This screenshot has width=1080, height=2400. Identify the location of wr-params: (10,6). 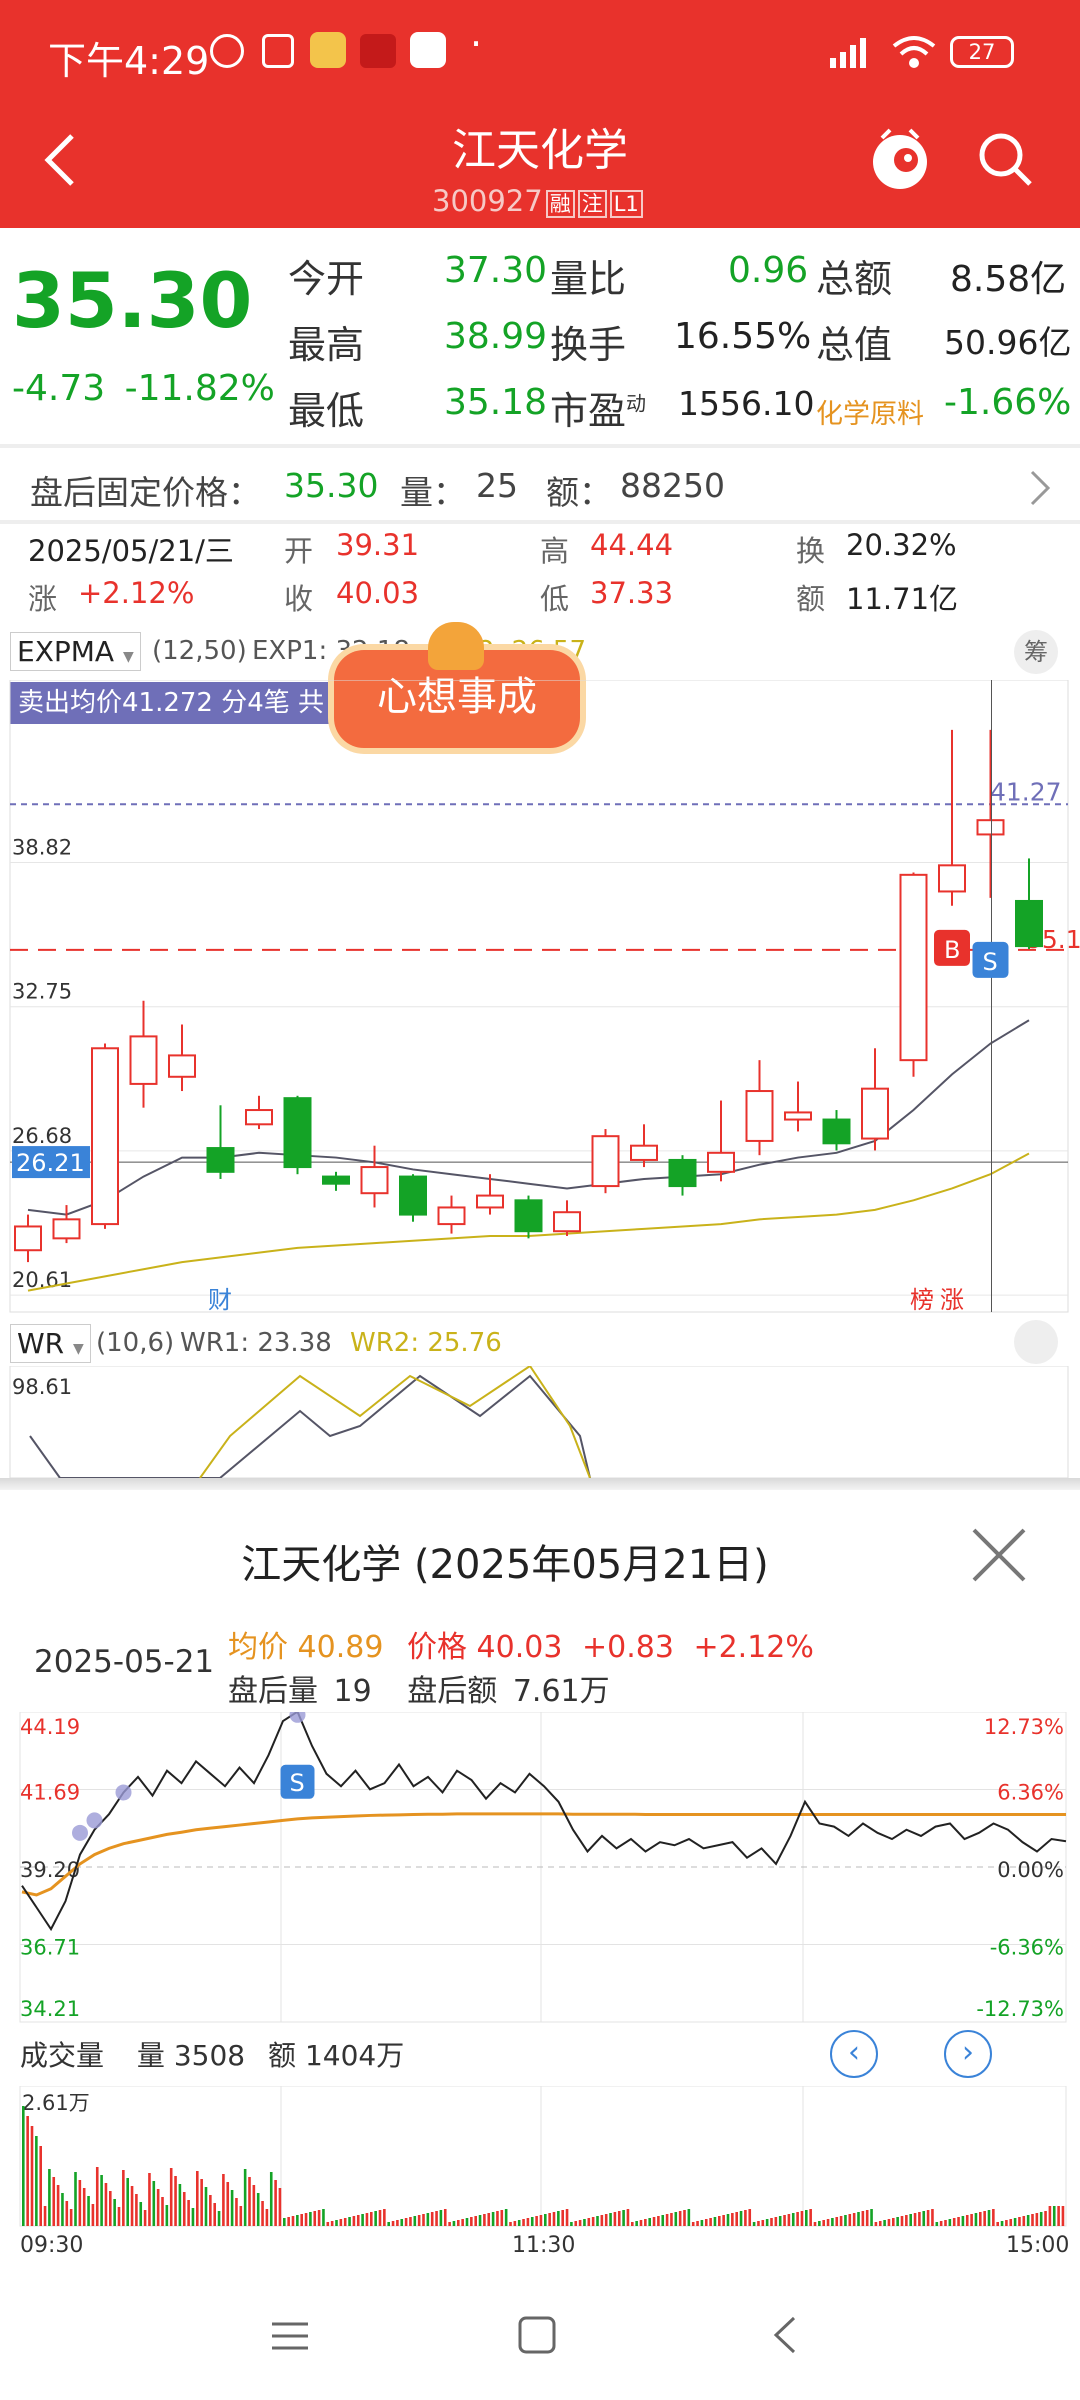
(135, 1343).